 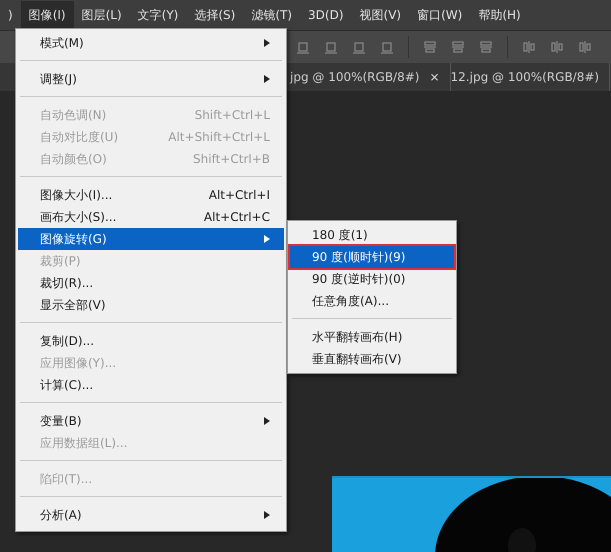 I want to click on menu-item: 垂直翻转画布(V), so click(x=372, y=359).